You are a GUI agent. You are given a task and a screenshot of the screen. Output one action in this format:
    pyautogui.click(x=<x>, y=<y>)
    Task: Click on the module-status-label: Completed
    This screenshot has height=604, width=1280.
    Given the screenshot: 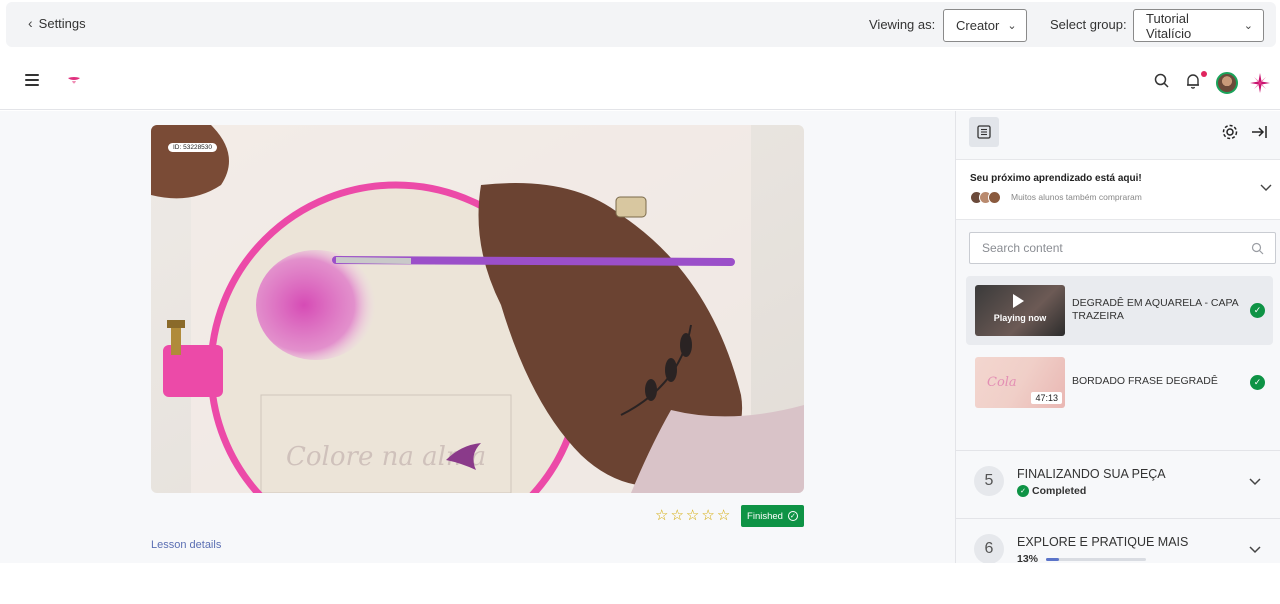 What is the action you would take?
    pyautogui.click(x=1059, y=491)
    